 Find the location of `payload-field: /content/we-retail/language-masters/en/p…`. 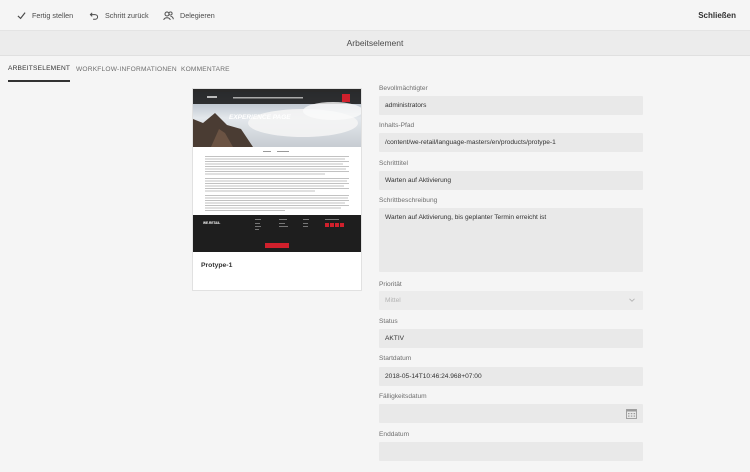

payload-field: /content/we-retail/language-masters/en/p… is located at coordinates (511, 142).